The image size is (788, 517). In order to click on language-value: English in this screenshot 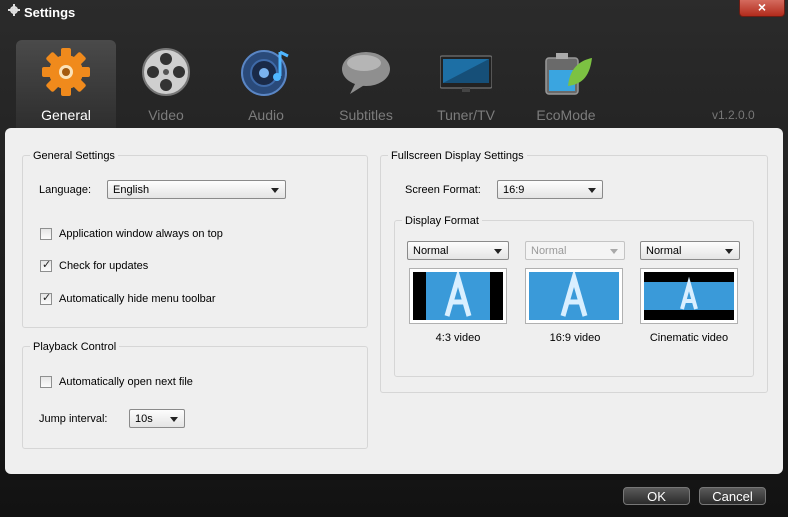, I will do `click(131, 190)`.